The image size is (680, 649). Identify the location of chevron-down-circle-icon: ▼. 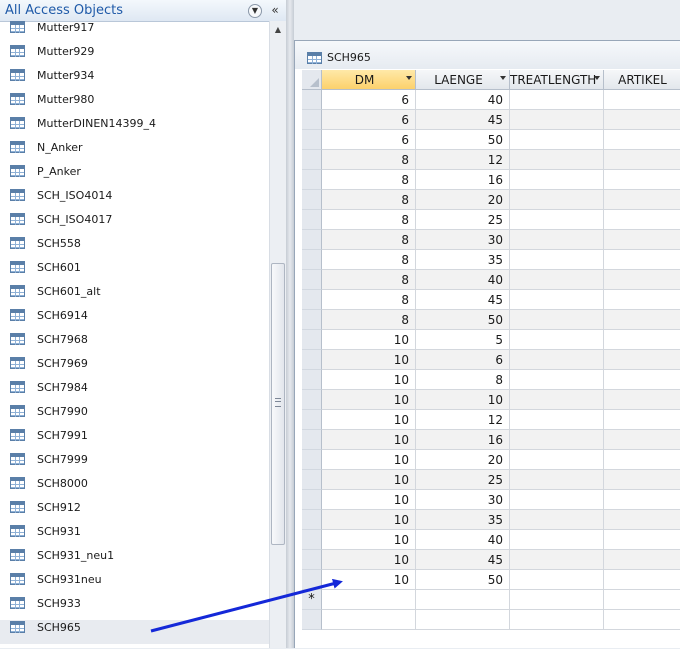
(255, 11).